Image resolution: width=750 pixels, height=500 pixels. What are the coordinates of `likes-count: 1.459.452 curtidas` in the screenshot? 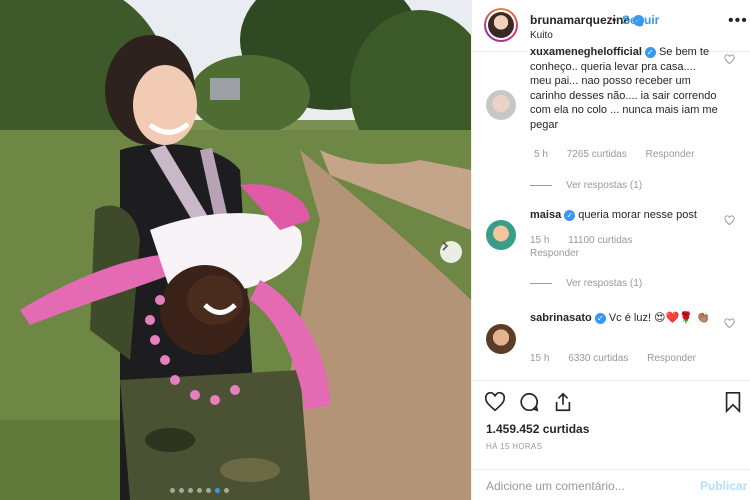 It's located at (537, 429).